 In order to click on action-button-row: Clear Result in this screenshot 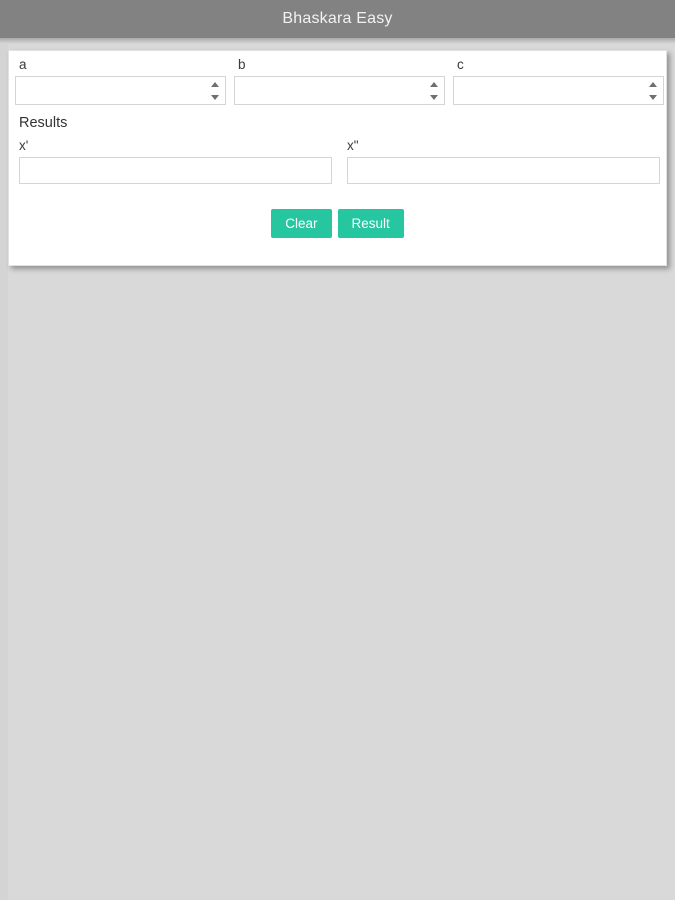, I will do `click(337, 223)`.